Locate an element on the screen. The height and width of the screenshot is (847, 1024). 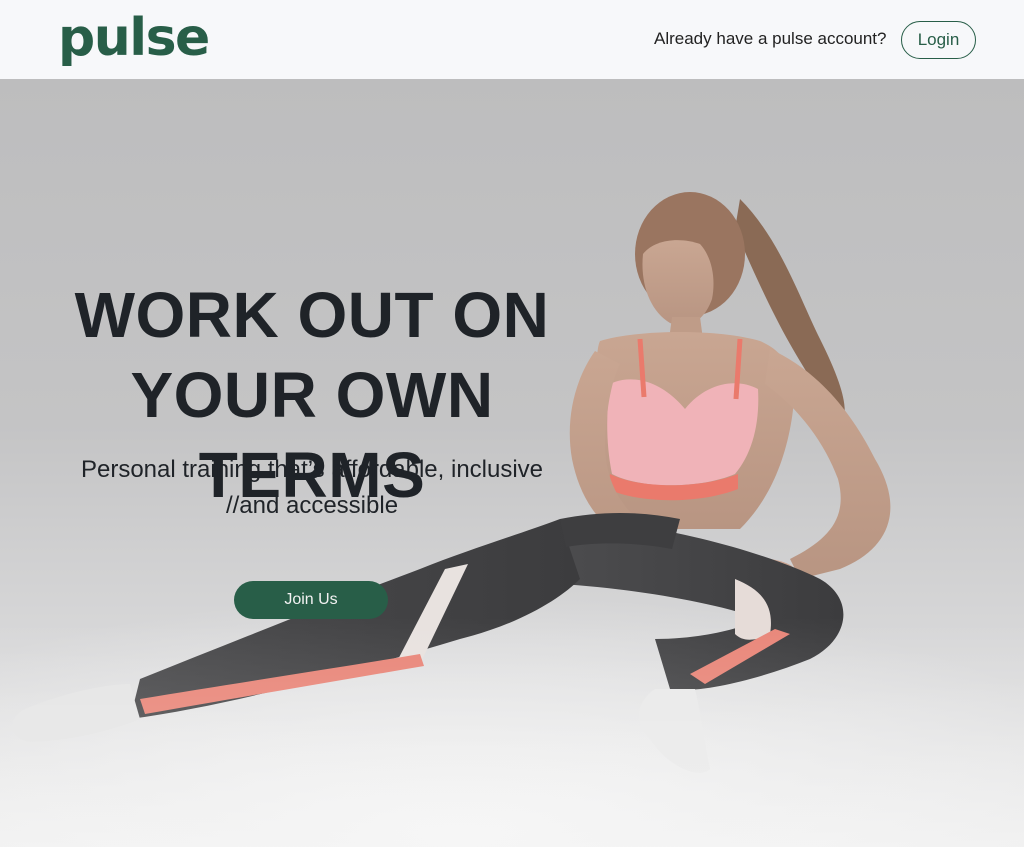
headline-line-1: WORK OUT ON is located at coordinates (312, 315).